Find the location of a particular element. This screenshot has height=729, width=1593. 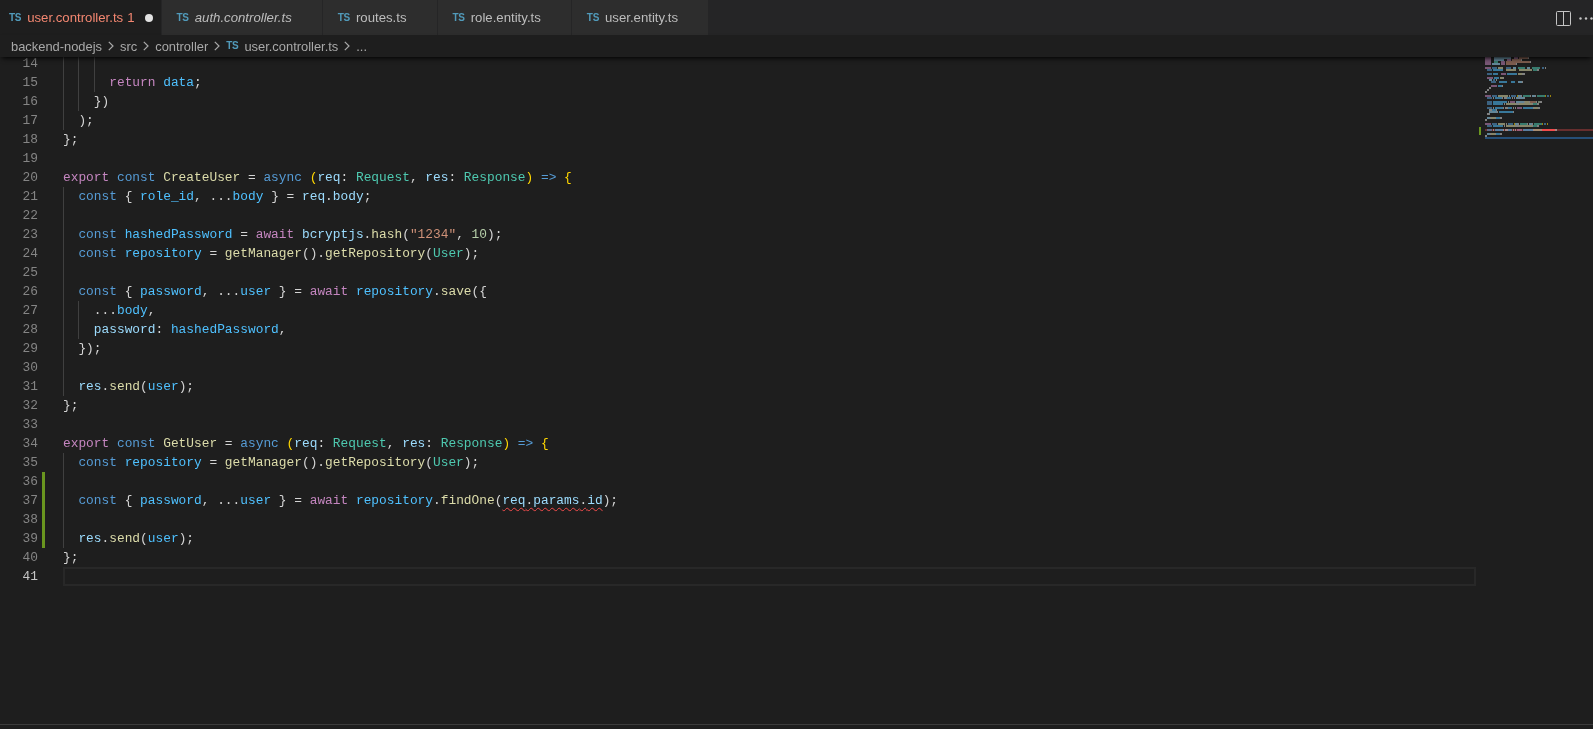

breadcrumb-item: controller is located at coordinates (182, 46).